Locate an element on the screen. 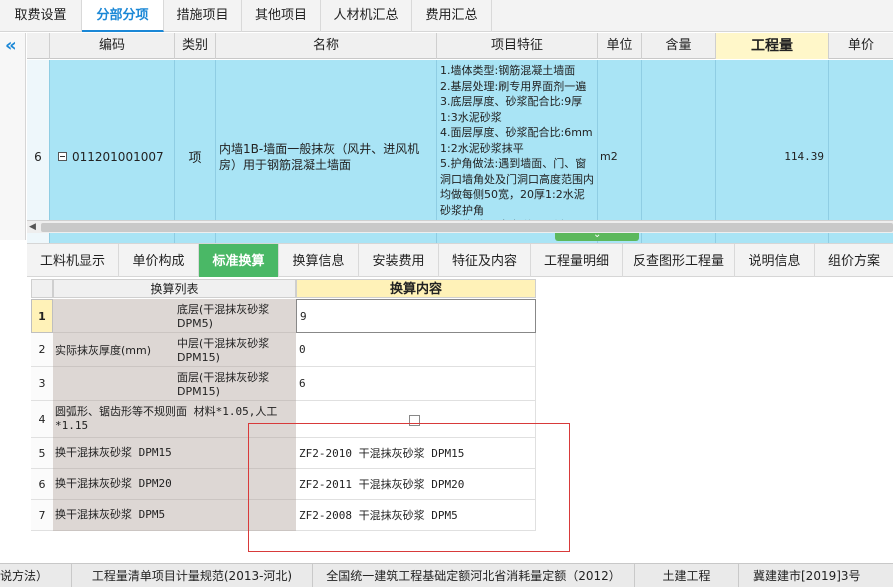 This screenshot has width=893, height=587. tab-fee-summary: 费用汇总 is located at coordinates (452, 16).